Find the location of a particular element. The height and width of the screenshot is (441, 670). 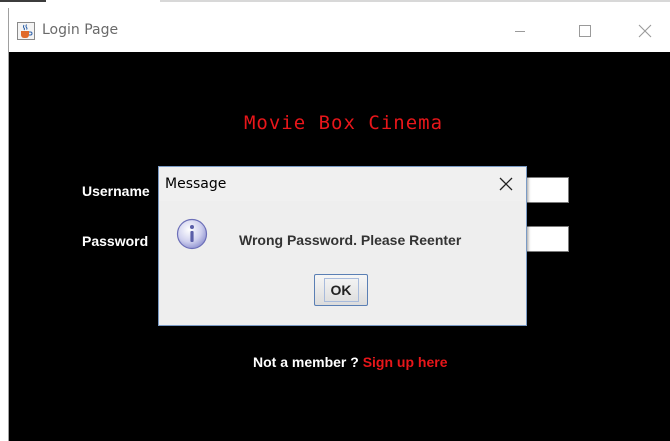

dialog-title: Message is located at coordinates (196, 184).